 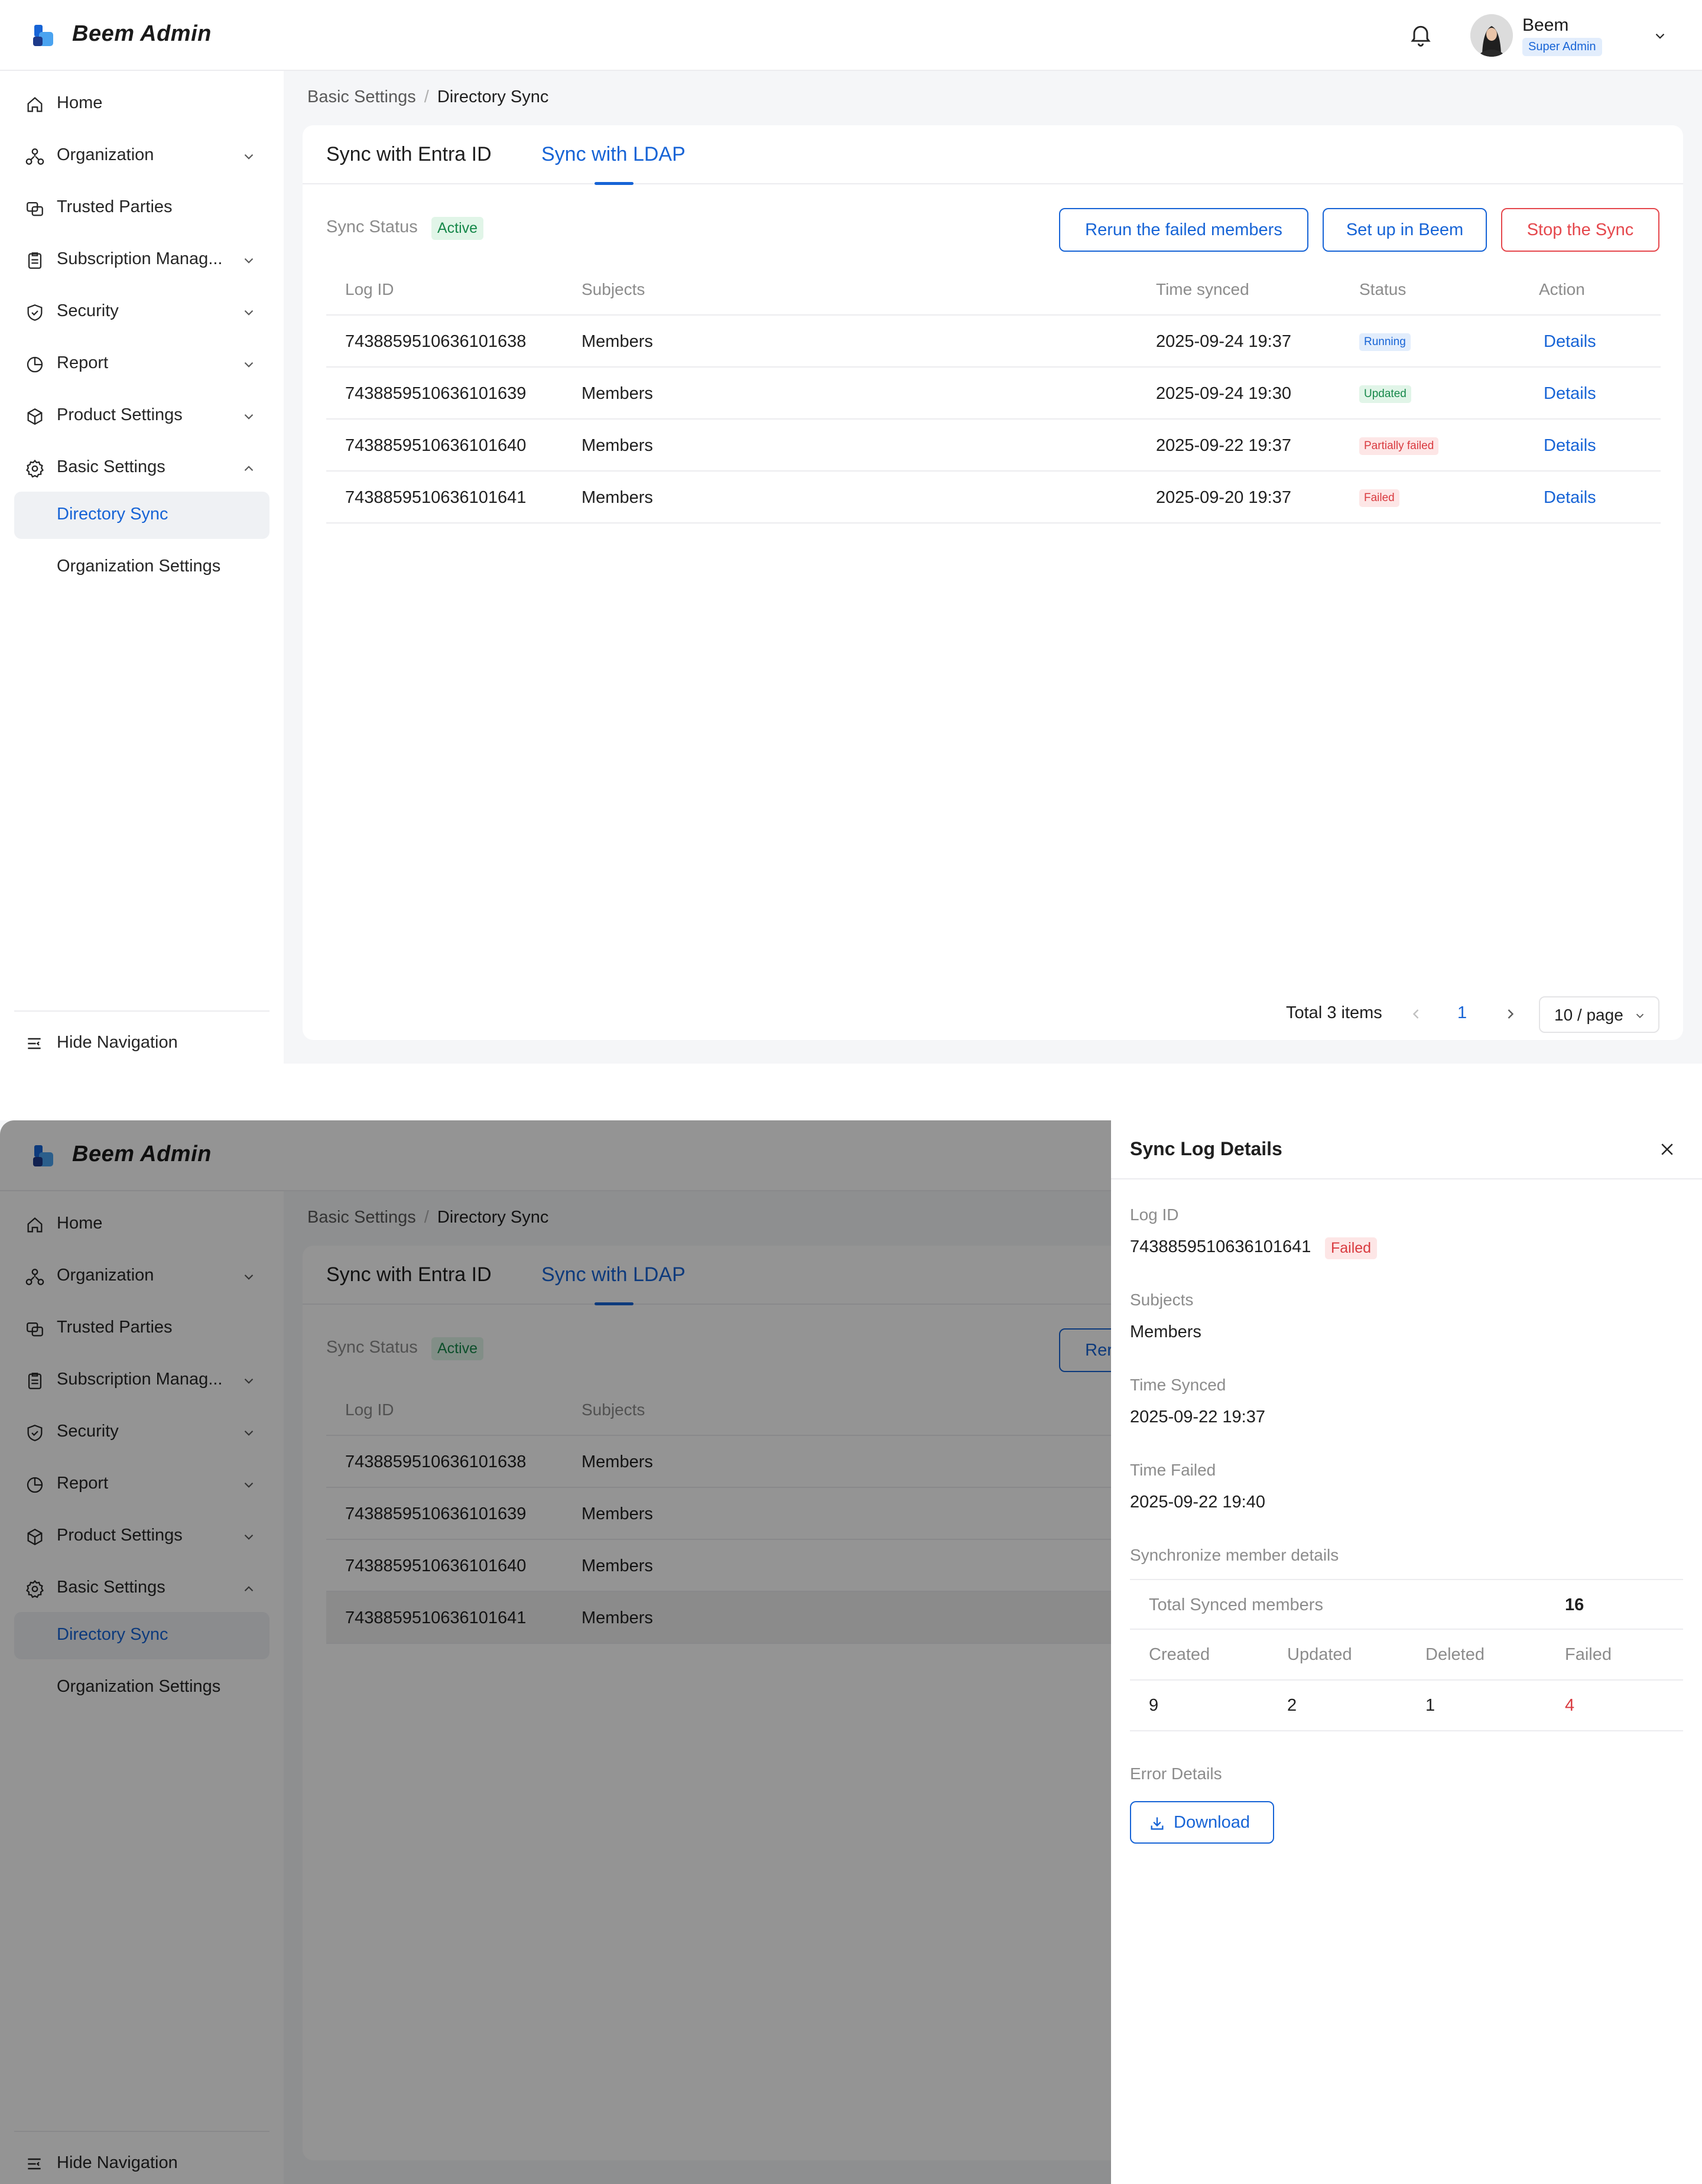 I want to click on trusted-parties-icon, so click(x=35, y=209).